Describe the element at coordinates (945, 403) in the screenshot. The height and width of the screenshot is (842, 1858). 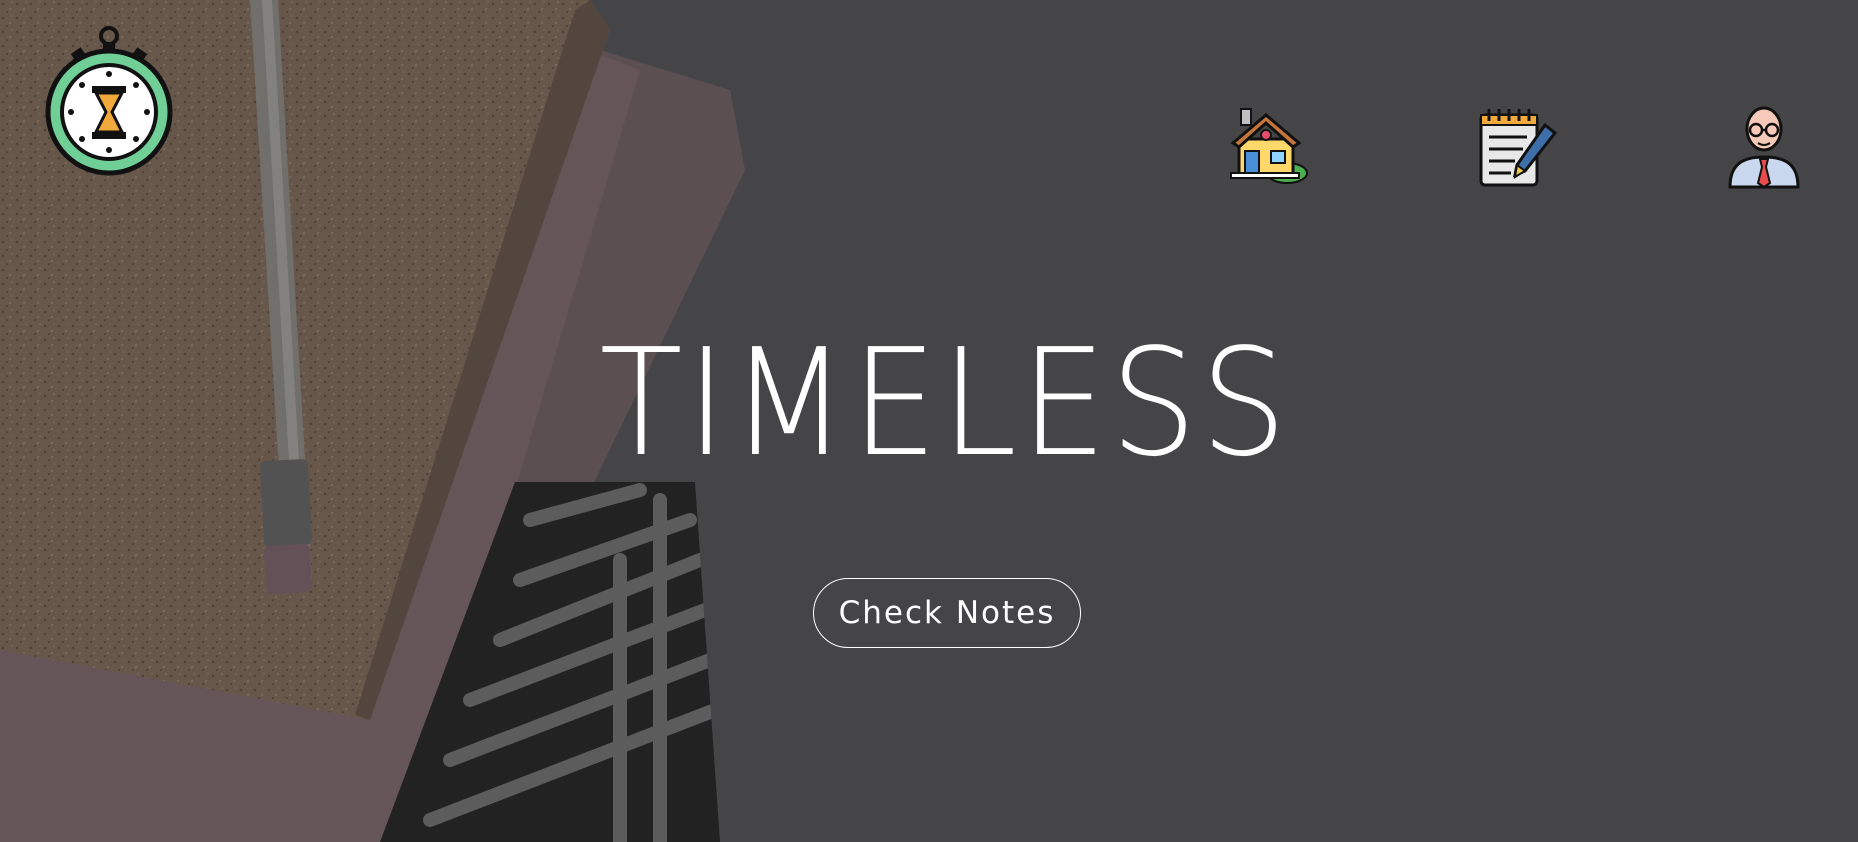
I see `hero-title: TIMELESS` at that location.